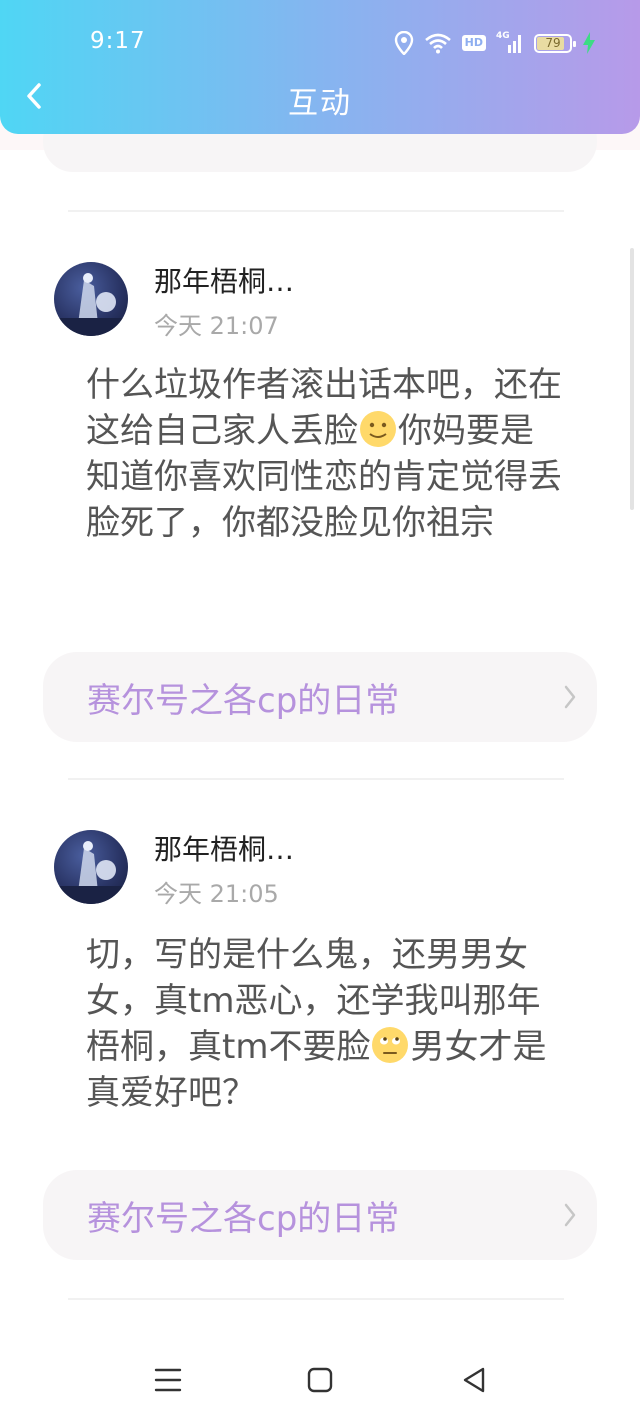  What do you see at coordinates (216, 326) in the screenshot?
I see `comment-time: 今天 21:07` at bounding box center [216, 326].